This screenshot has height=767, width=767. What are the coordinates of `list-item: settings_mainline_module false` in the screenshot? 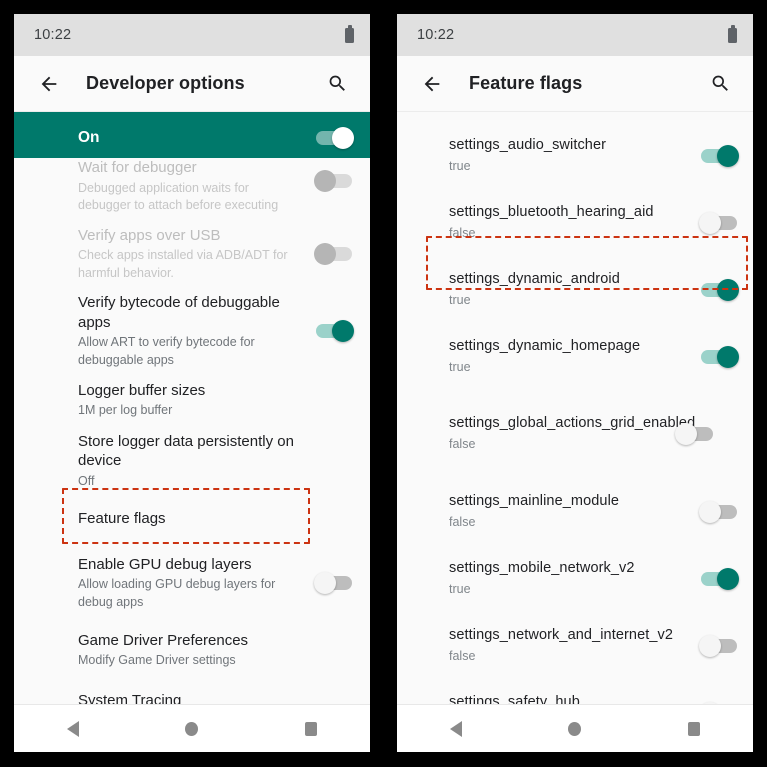 It's located at (575, 511).